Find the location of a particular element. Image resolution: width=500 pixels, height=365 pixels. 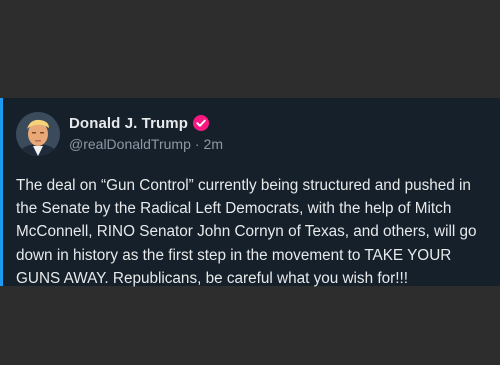

author-row: Donald J. Trump is located at coordinates (139, 123).